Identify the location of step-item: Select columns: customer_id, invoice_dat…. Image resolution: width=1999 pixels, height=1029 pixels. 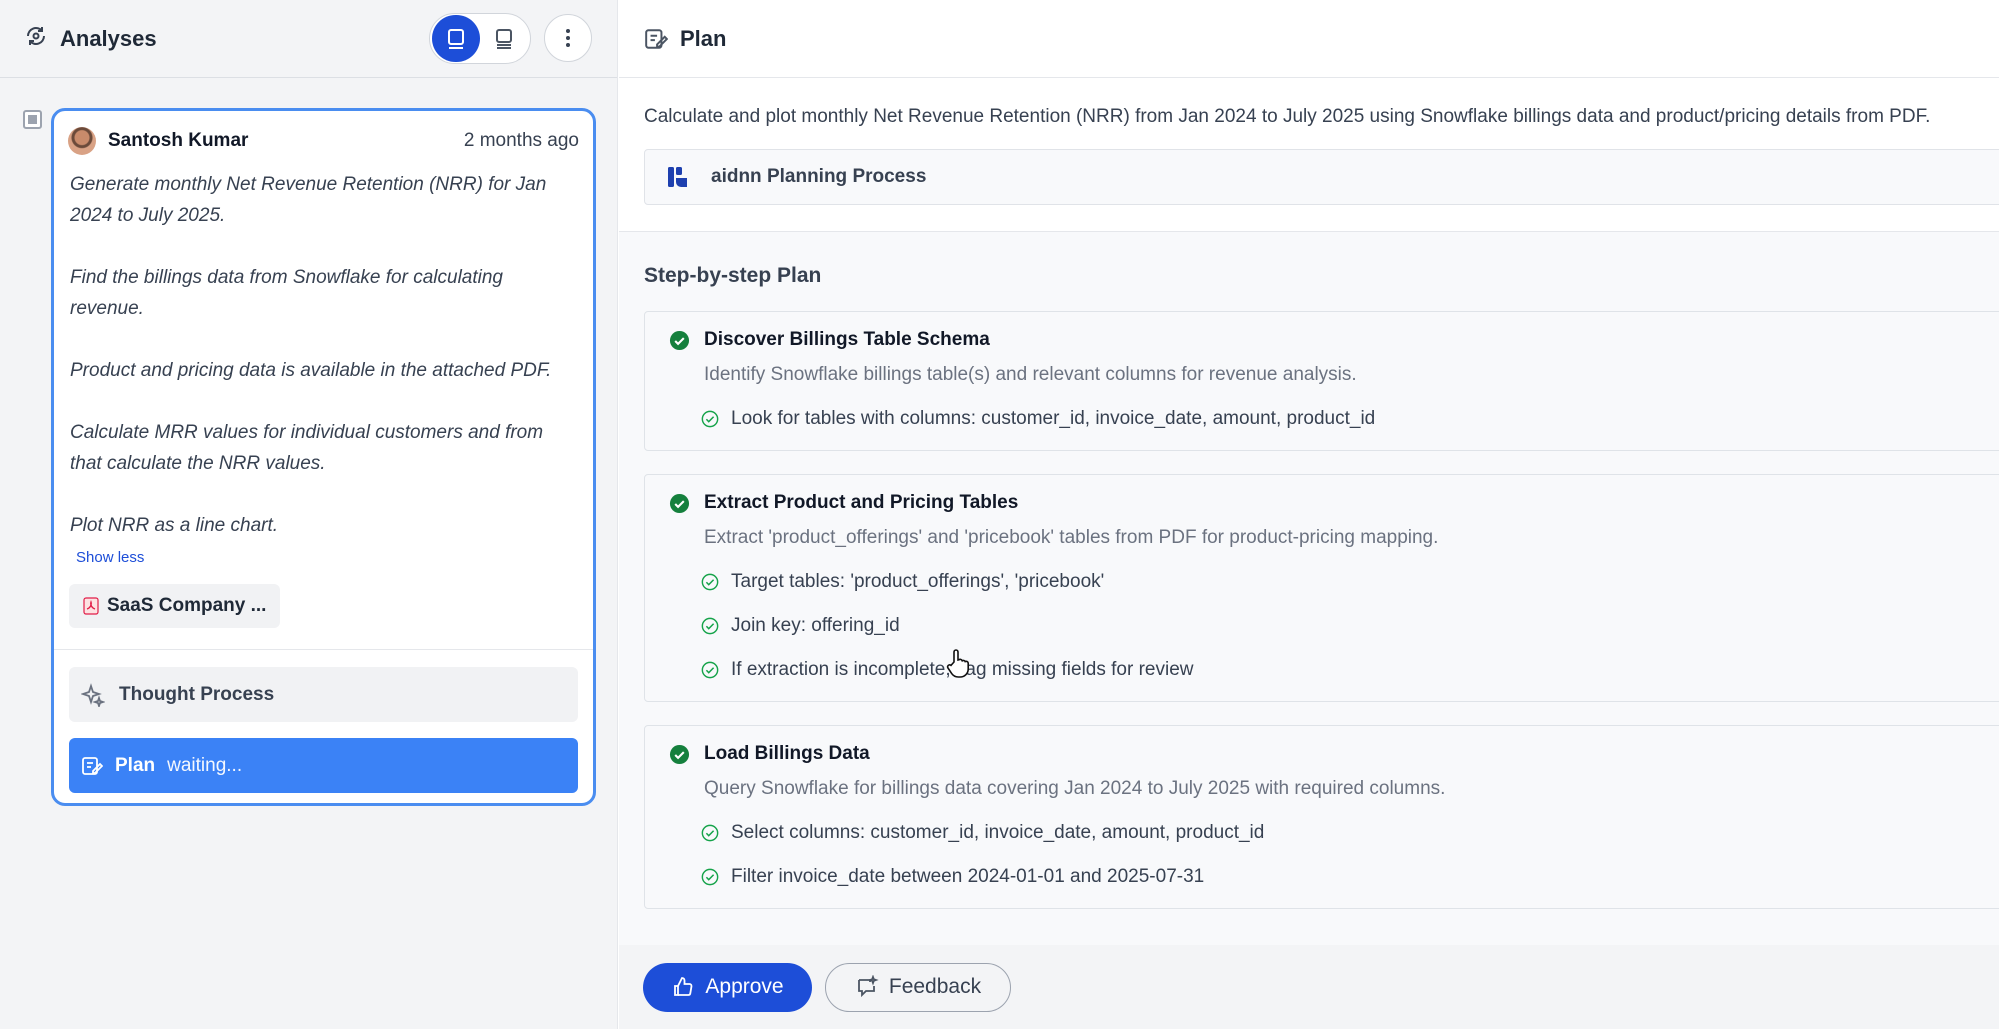
(1350, 833).